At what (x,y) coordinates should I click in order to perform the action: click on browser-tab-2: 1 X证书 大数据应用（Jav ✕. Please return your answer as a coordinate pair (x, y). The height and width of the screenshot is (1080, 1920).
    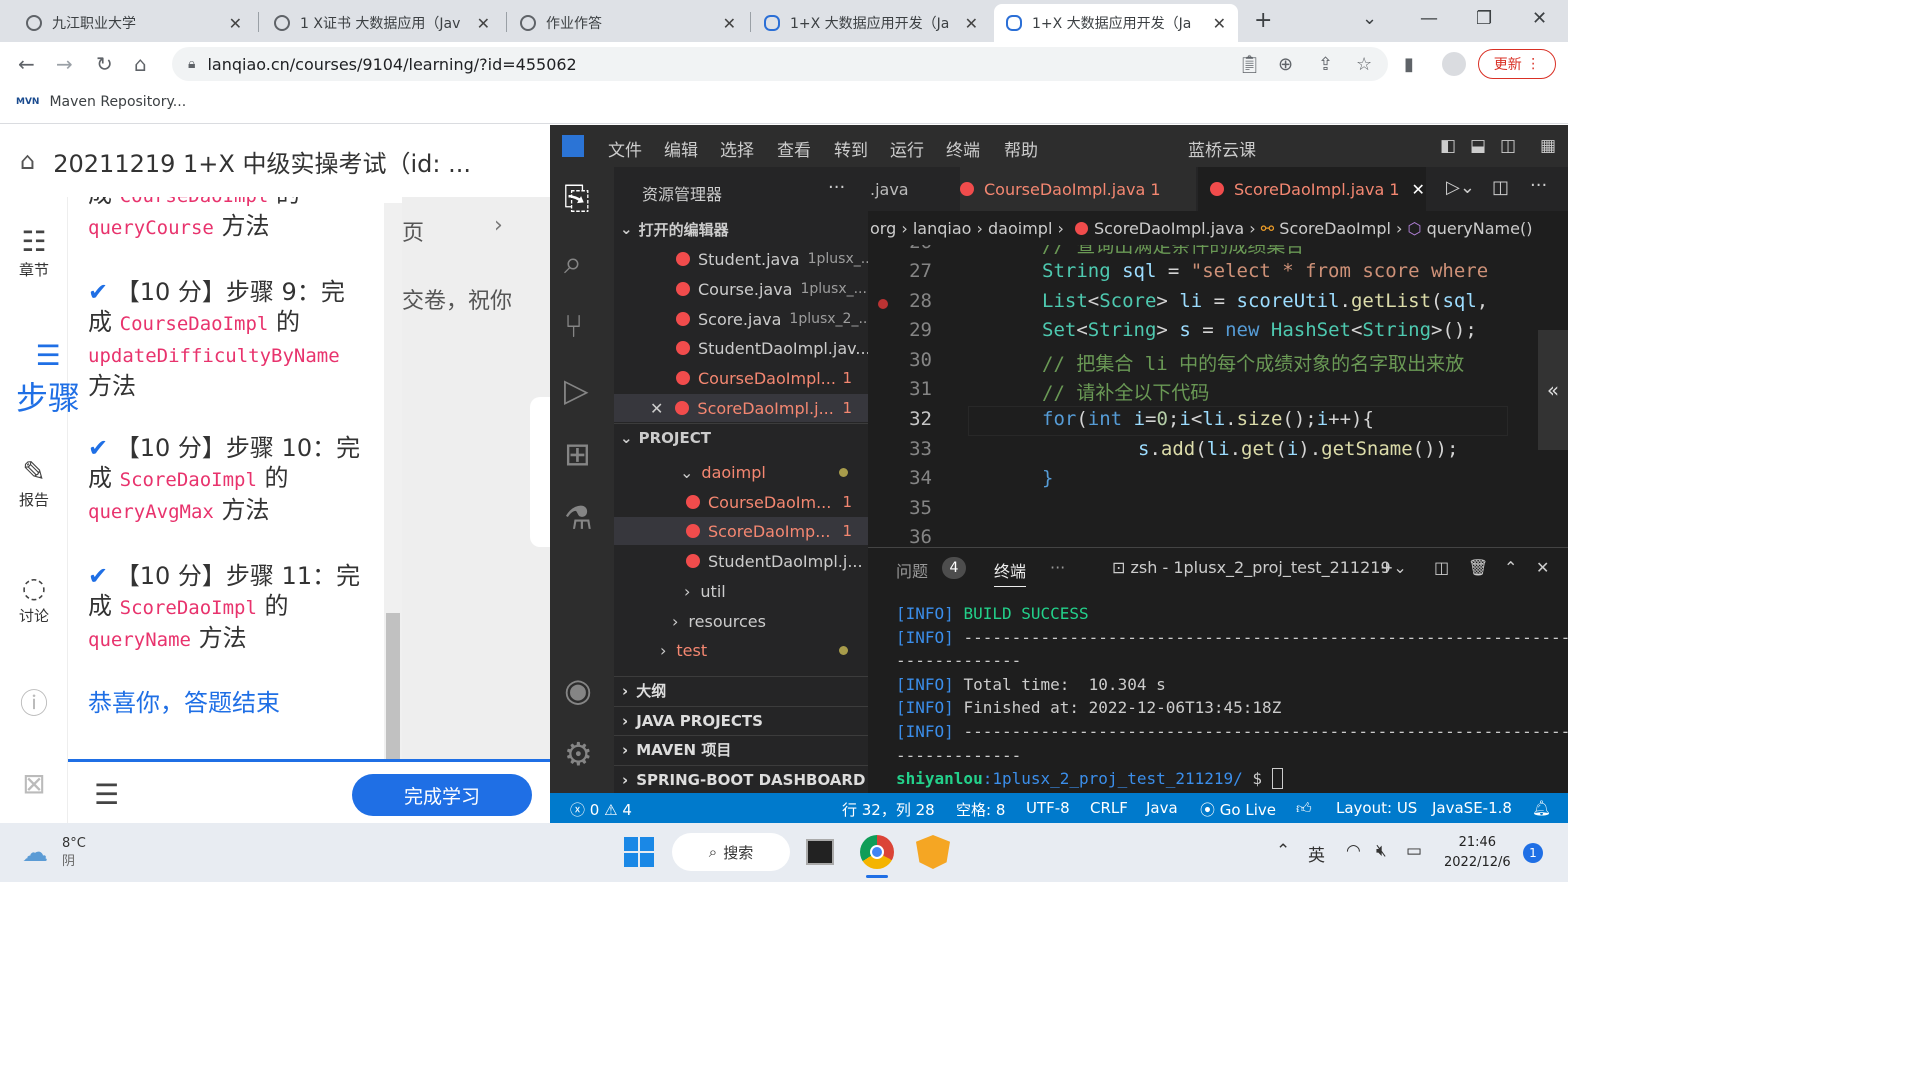
    Looking at the image, I should click on (382, 23).